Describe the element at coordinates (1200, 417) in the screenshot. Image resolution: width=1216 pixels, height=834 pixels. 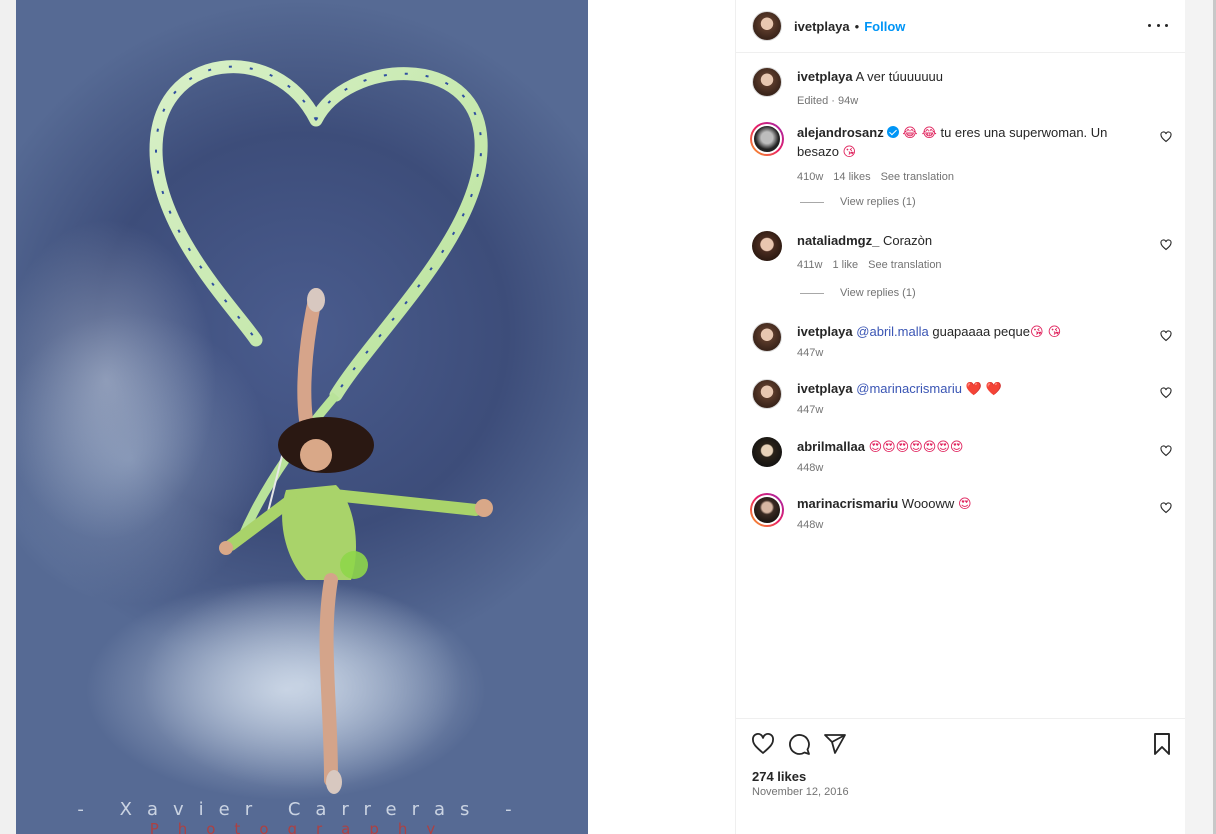
I see `page-background-right` at that location.